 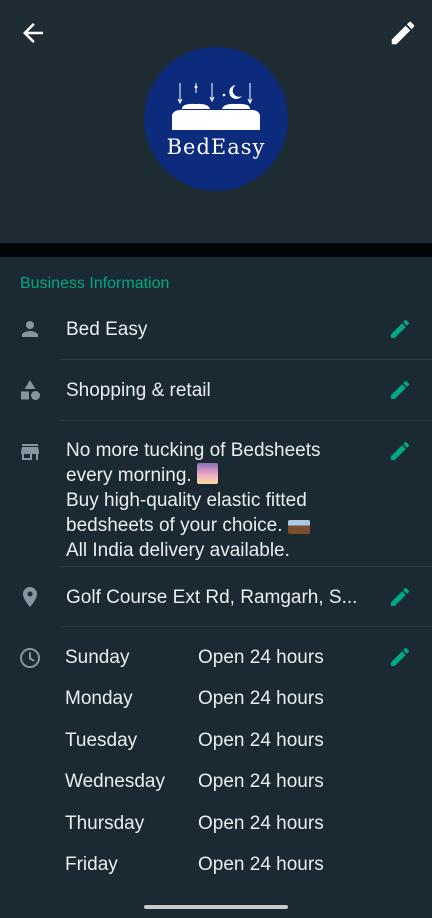 What do you see at coordinates (30, 658) in the screenshot?
I see `clock-icon` at bounding box center [30, 658].